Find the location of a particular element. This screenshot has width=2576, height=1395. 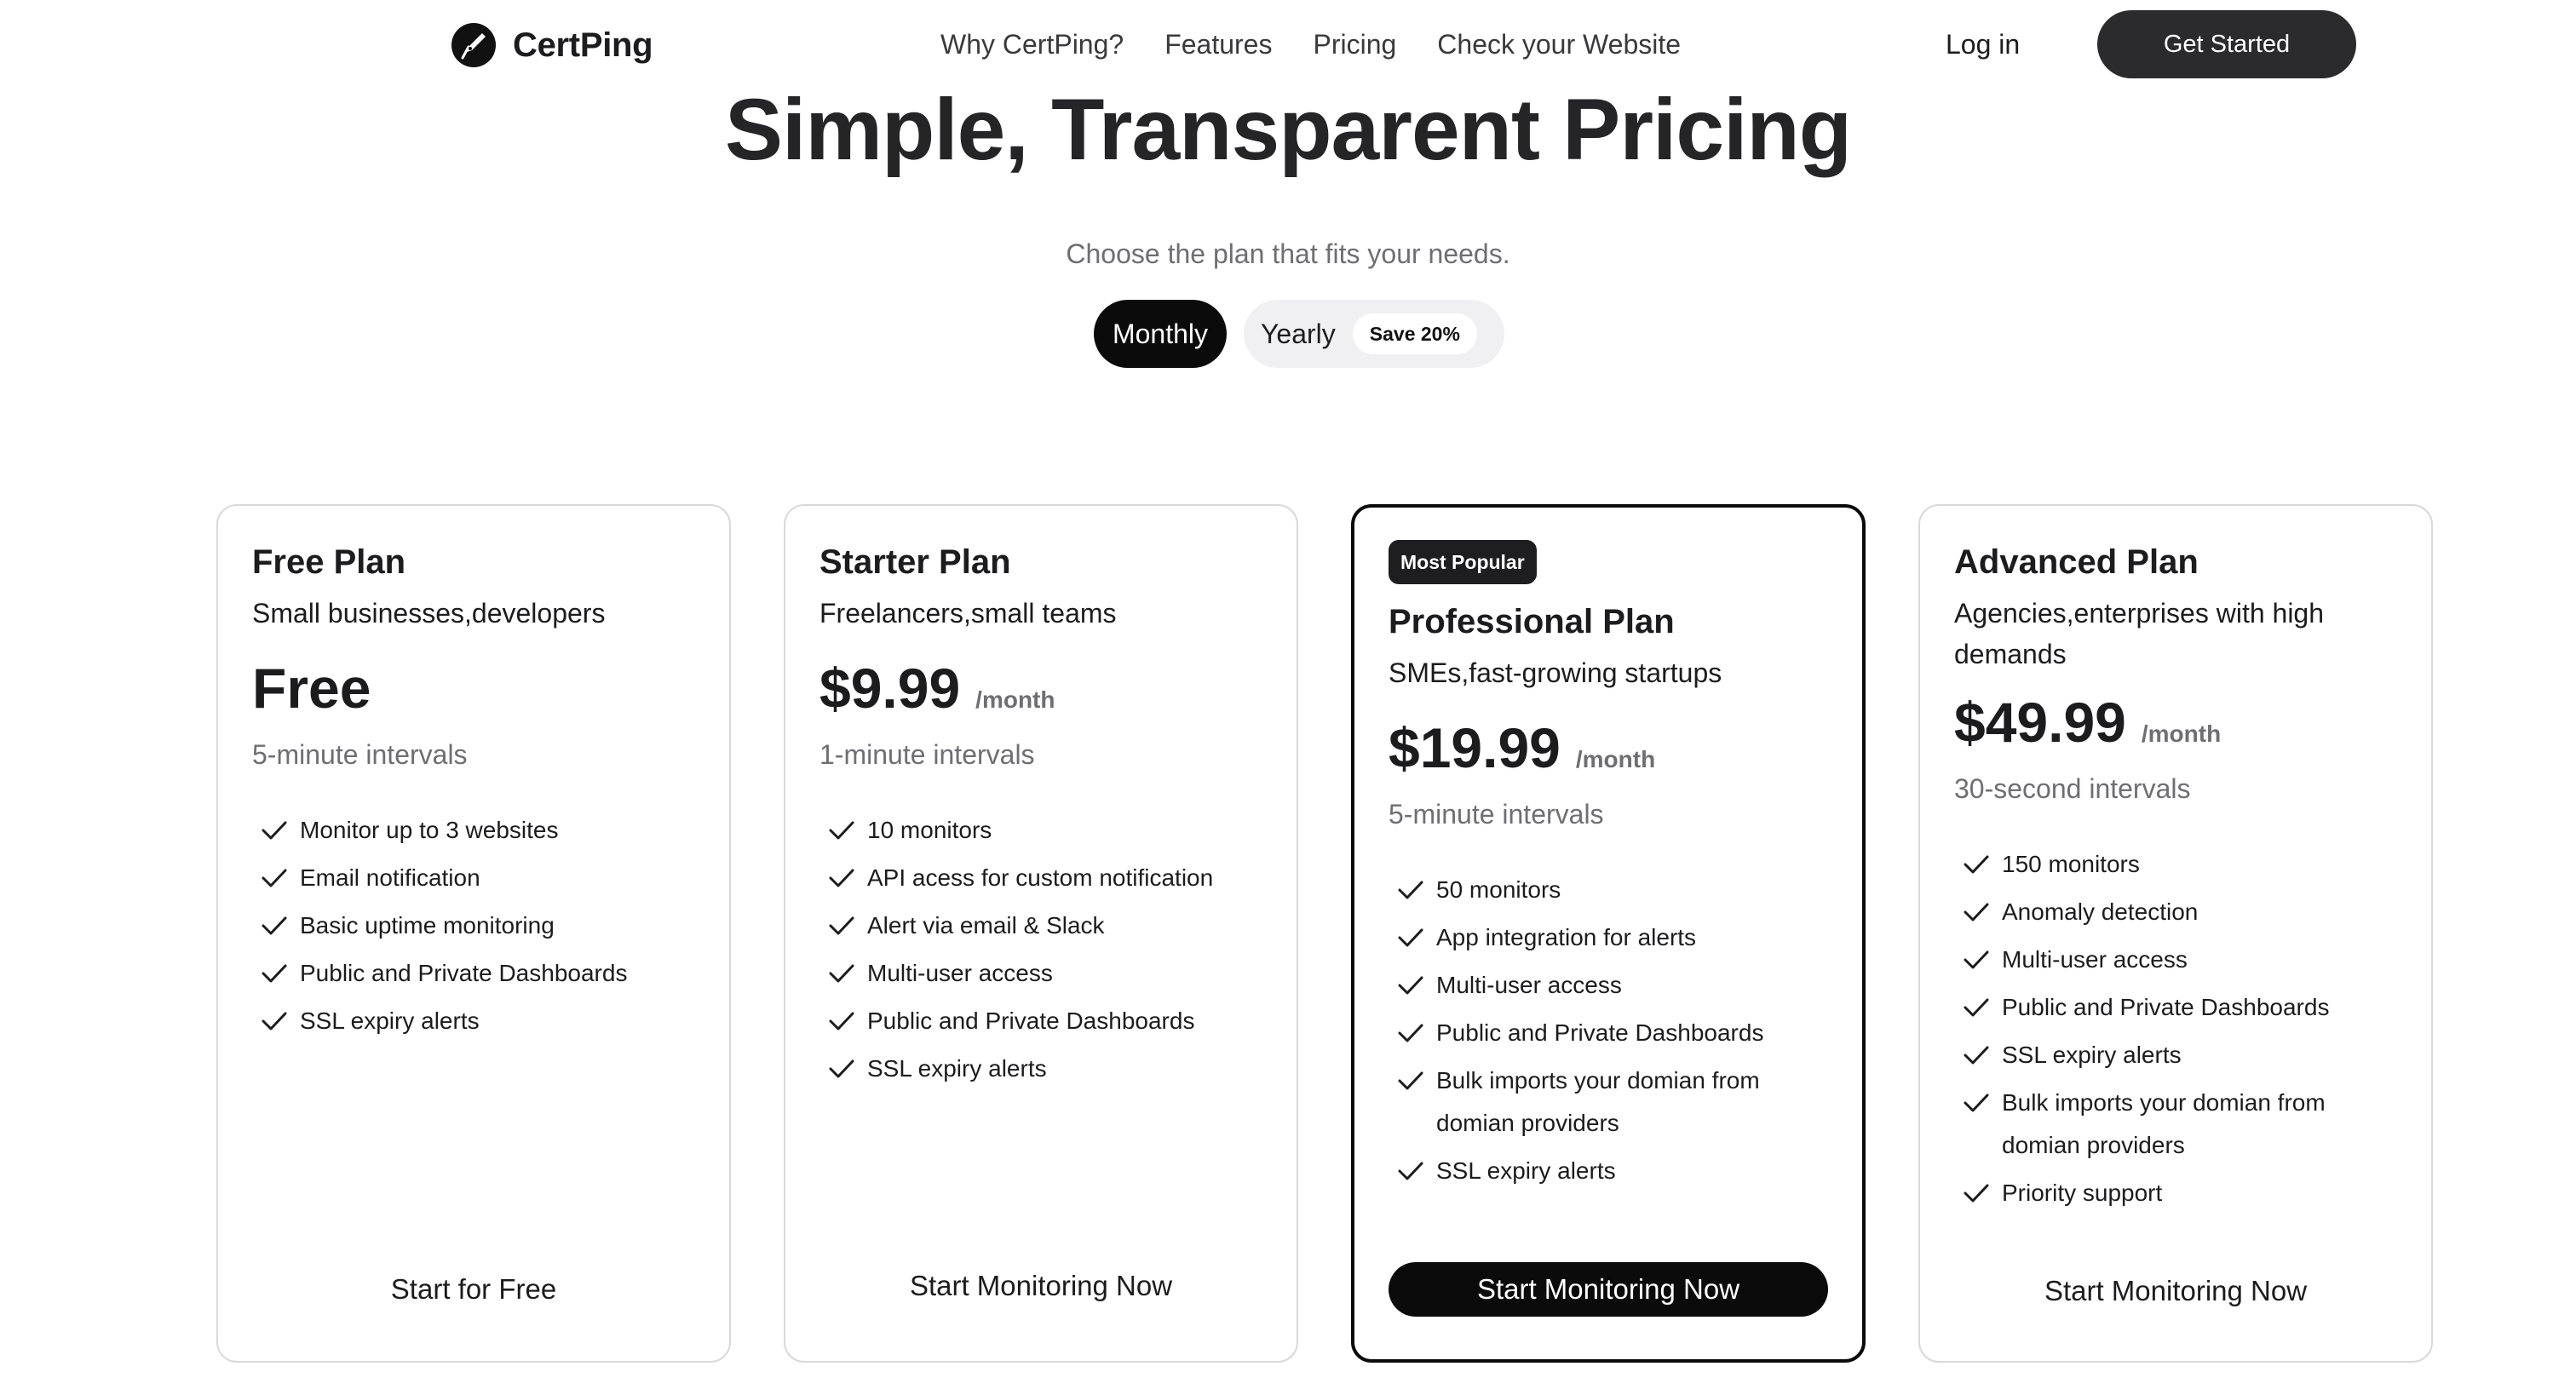

price-row: $49.99 /month is located at coordinates (2180, 722).